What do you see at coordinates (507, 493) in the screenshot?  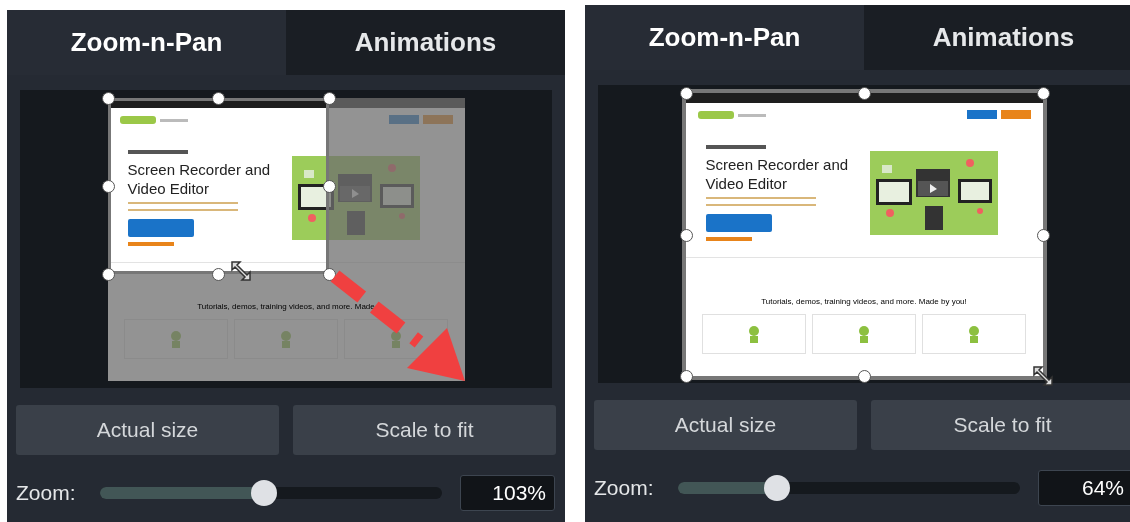 I see `zoom-field: 103%` at bounding box center [507, 493].